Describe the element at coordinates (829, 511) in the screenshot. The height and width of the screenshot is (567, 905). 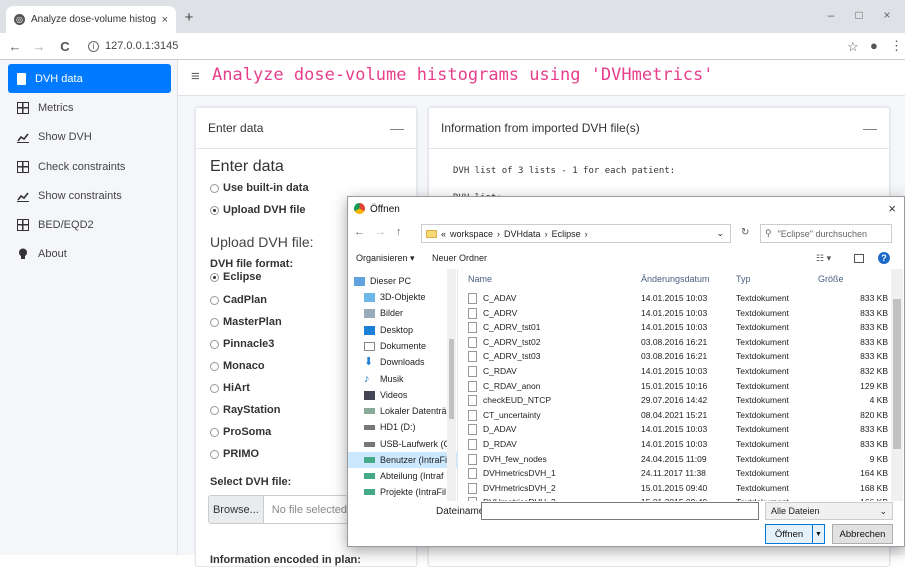
I see `filetype-select: Alle Dateien ⌄` at that location.